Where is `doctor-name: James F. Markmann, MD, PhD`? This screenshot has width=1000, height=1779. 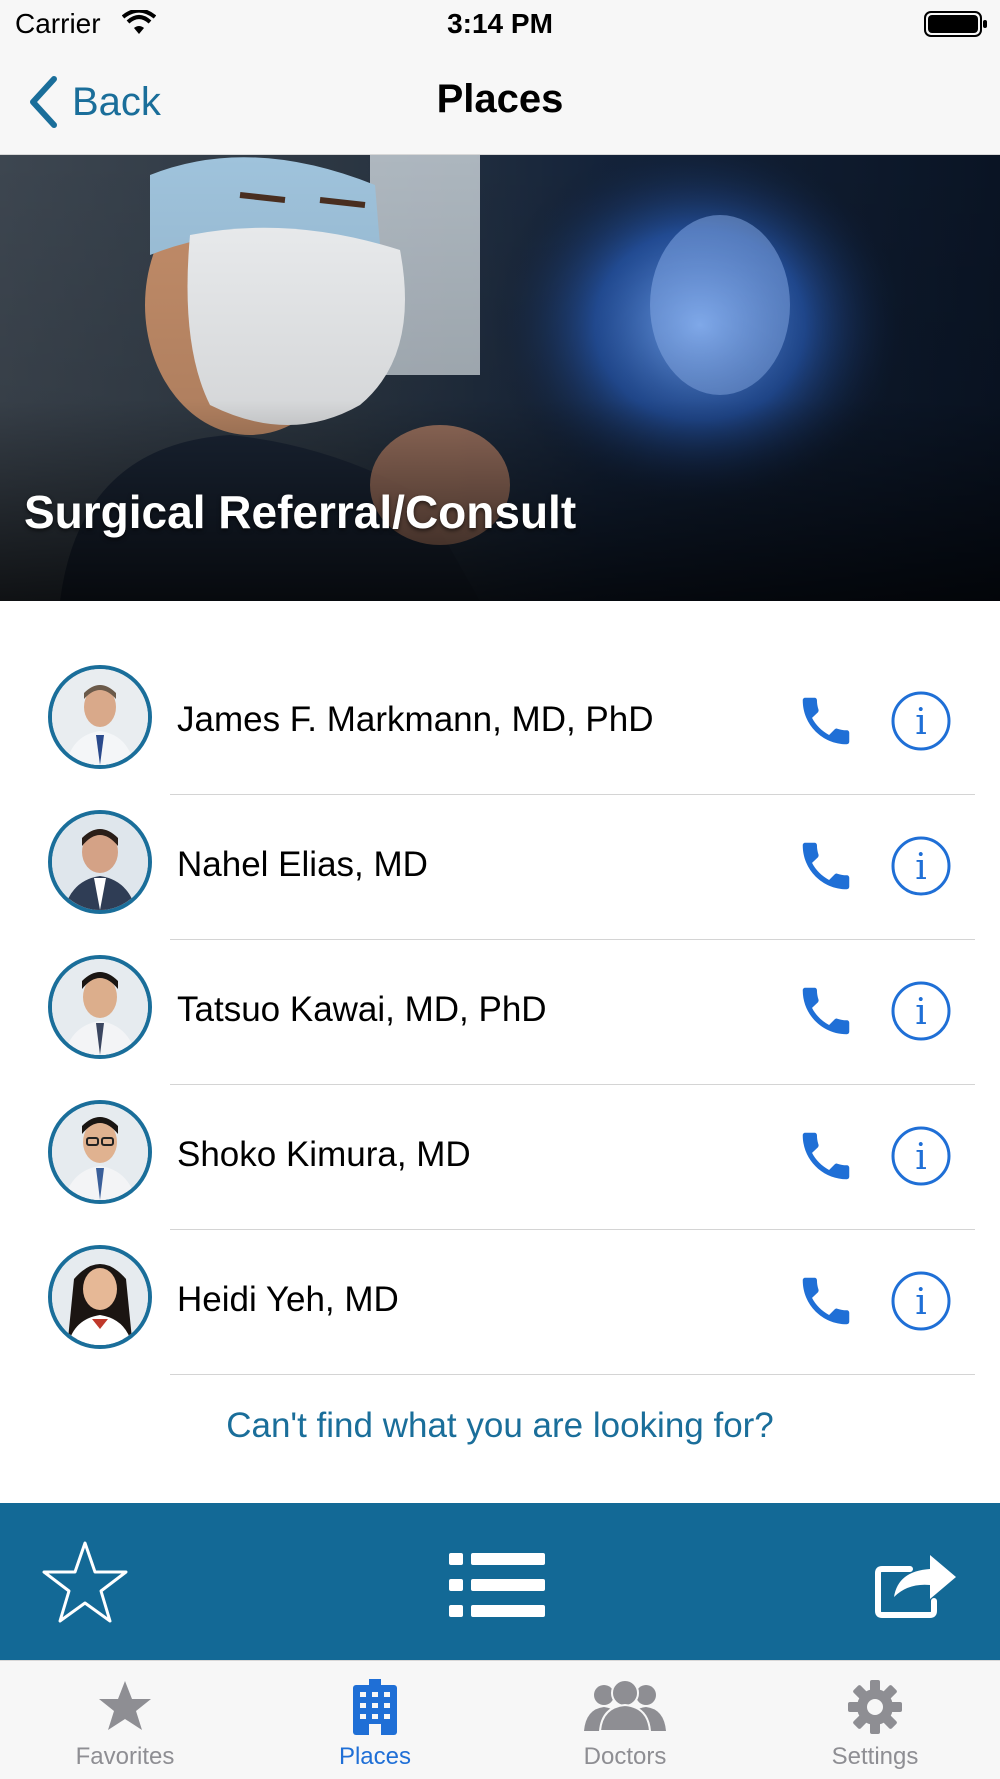 doctor-name: James F. Markmann, MD, PhD is located at coordinates (415, 719).